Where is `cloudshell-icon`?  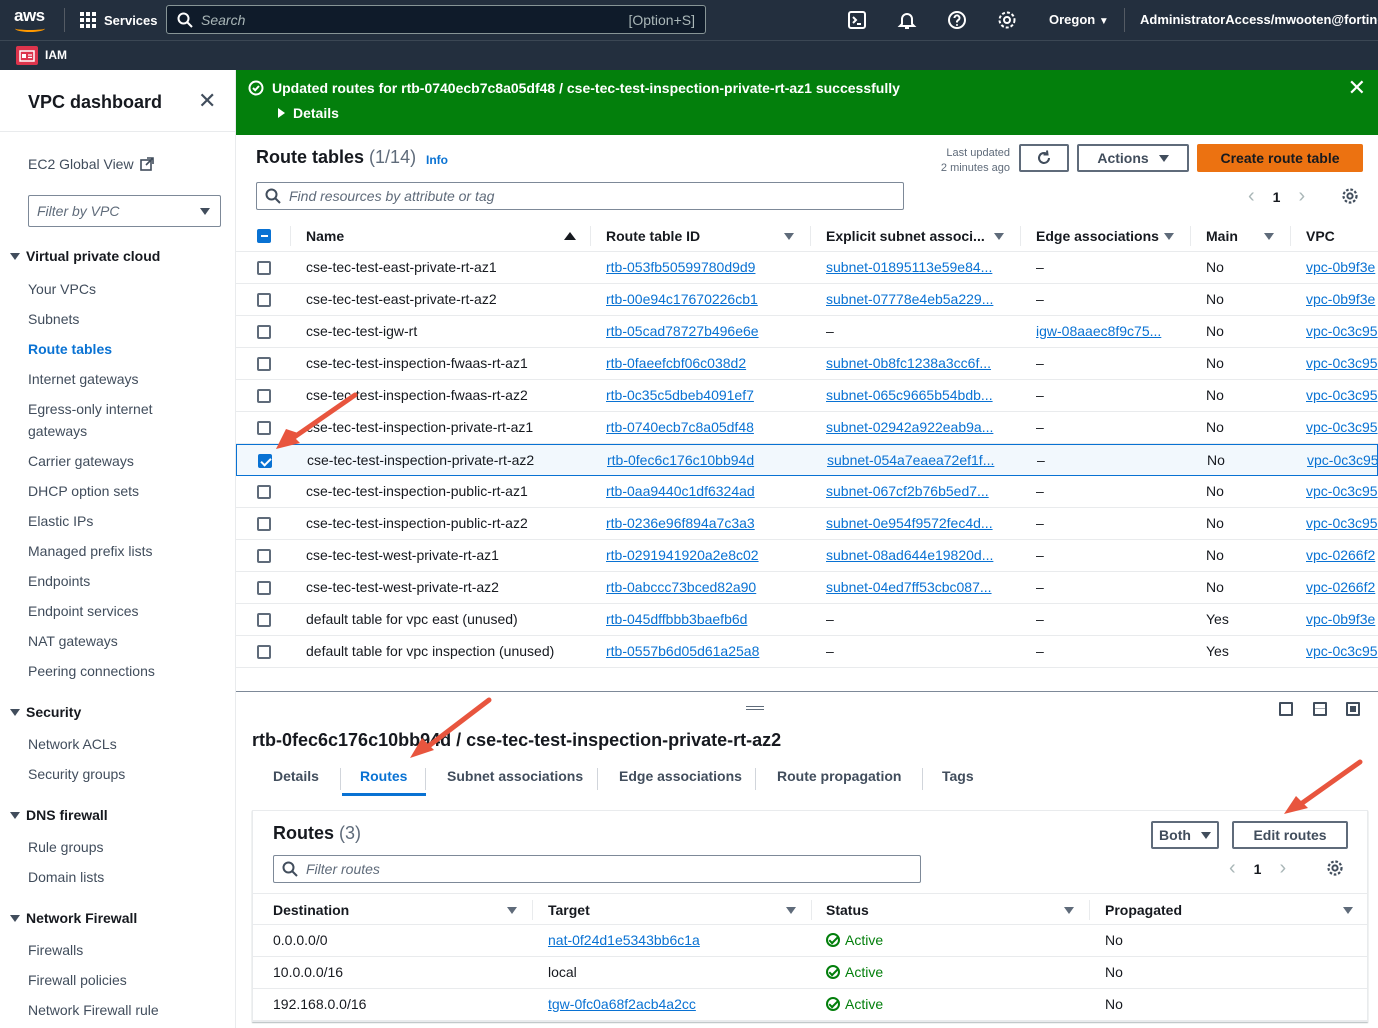
cloudshell-icon is located at coordinates (857, 20).